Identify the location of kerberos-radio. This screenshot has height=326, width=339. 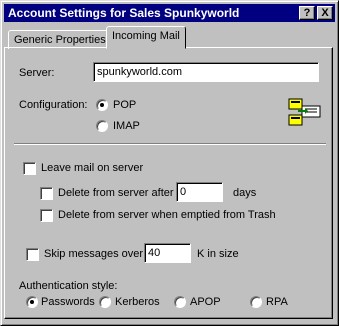
(105, 302).